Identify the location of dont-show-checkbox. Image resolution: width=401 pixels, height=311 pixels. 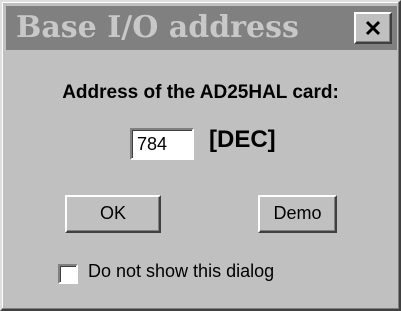
(68, 274).